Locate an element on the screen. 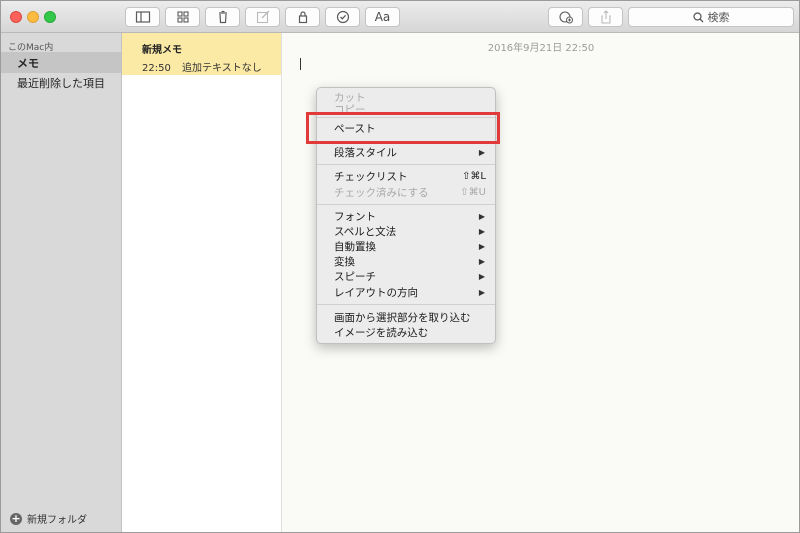  menu-item-label: 画面から選択部分を取り込む is located at coordinates (402, 318).